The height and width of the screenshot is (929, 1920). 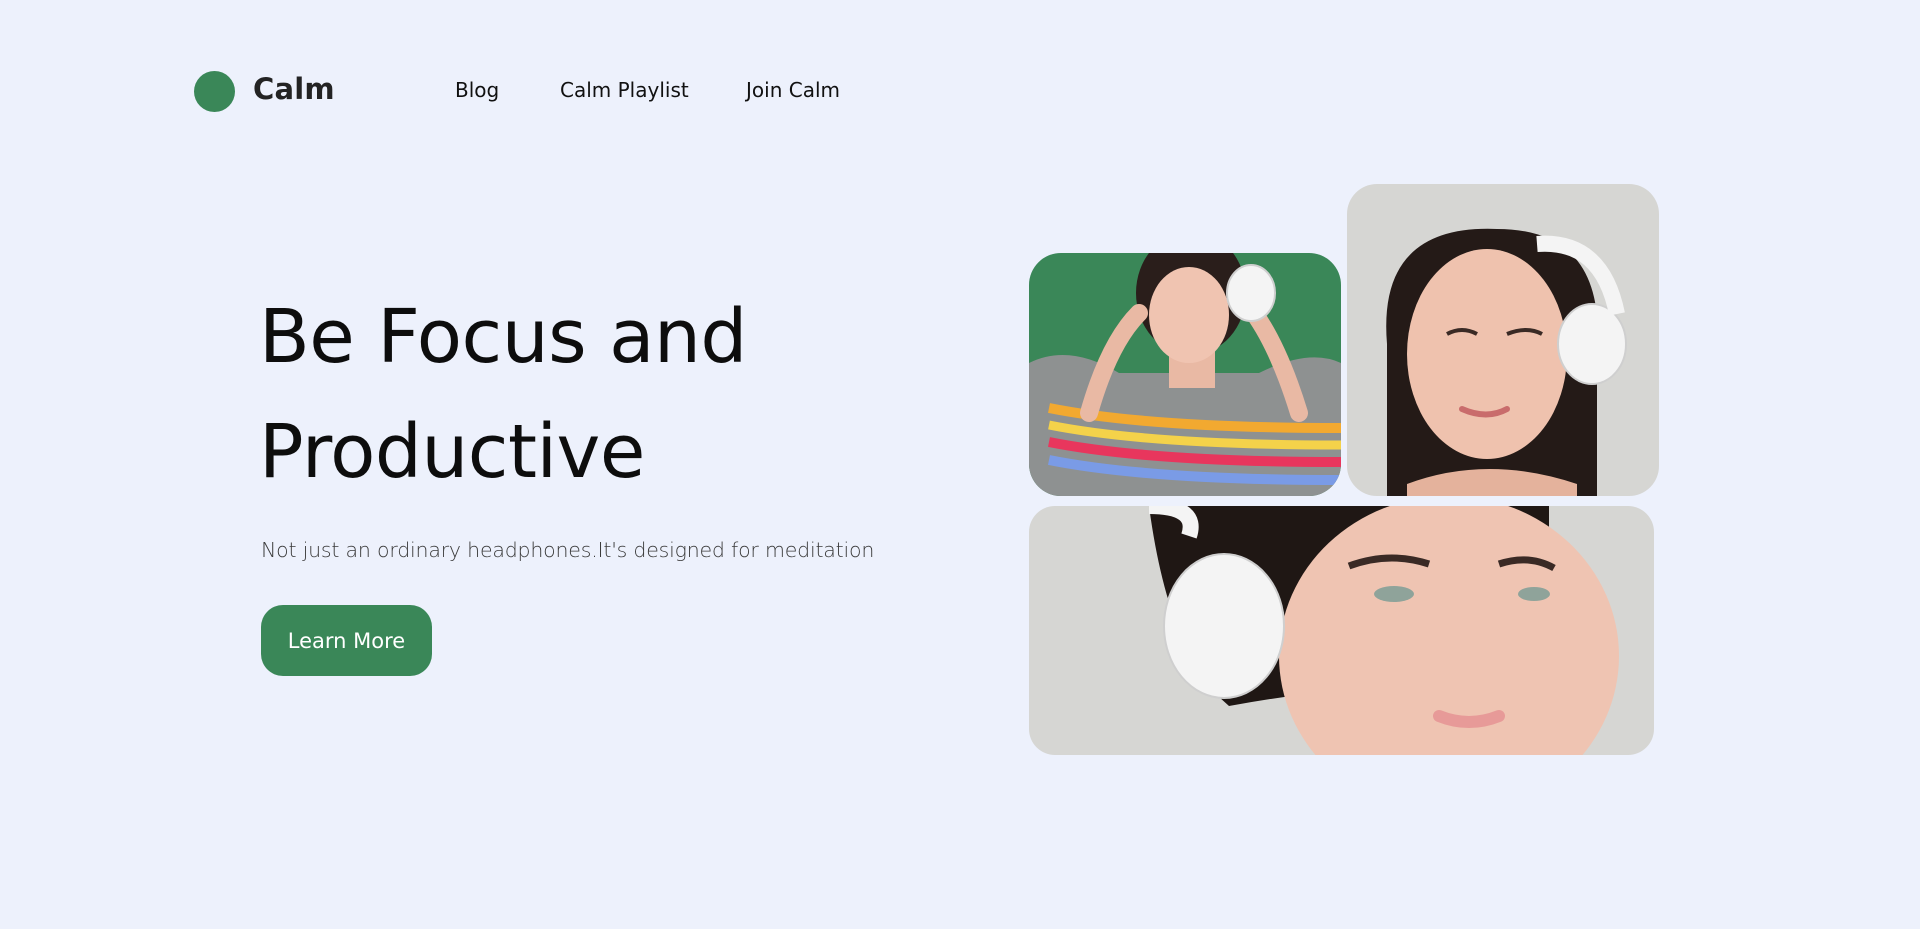 I want to click on photo-woman-closeup, so click(x=1341, y=630).